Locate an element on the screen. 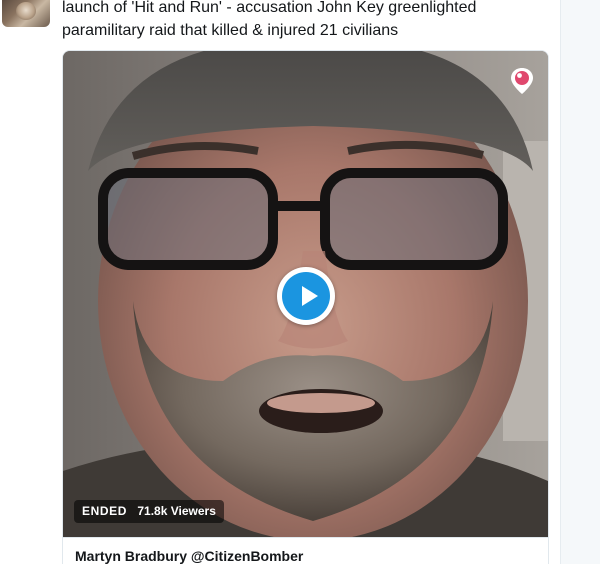  play-button is located at coordinates (306, 296).